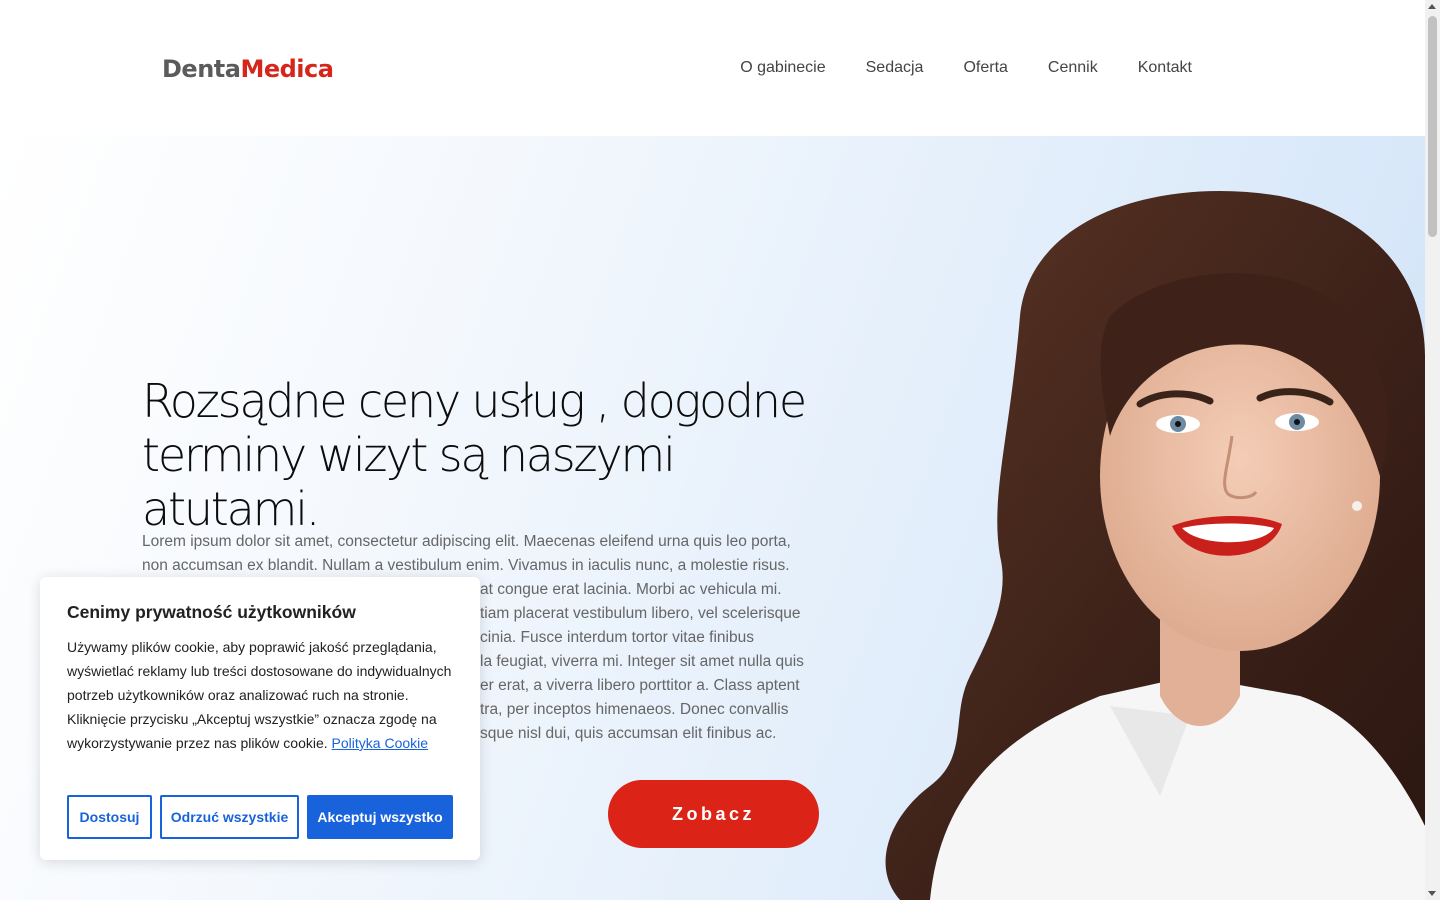 Image resolution: width=1440 pixels, height=900 pixels. Describe the element at coordinates (782, 68) in the screenshot. I see `nav-item-o-gabinecie: O gabinecie` at that location.